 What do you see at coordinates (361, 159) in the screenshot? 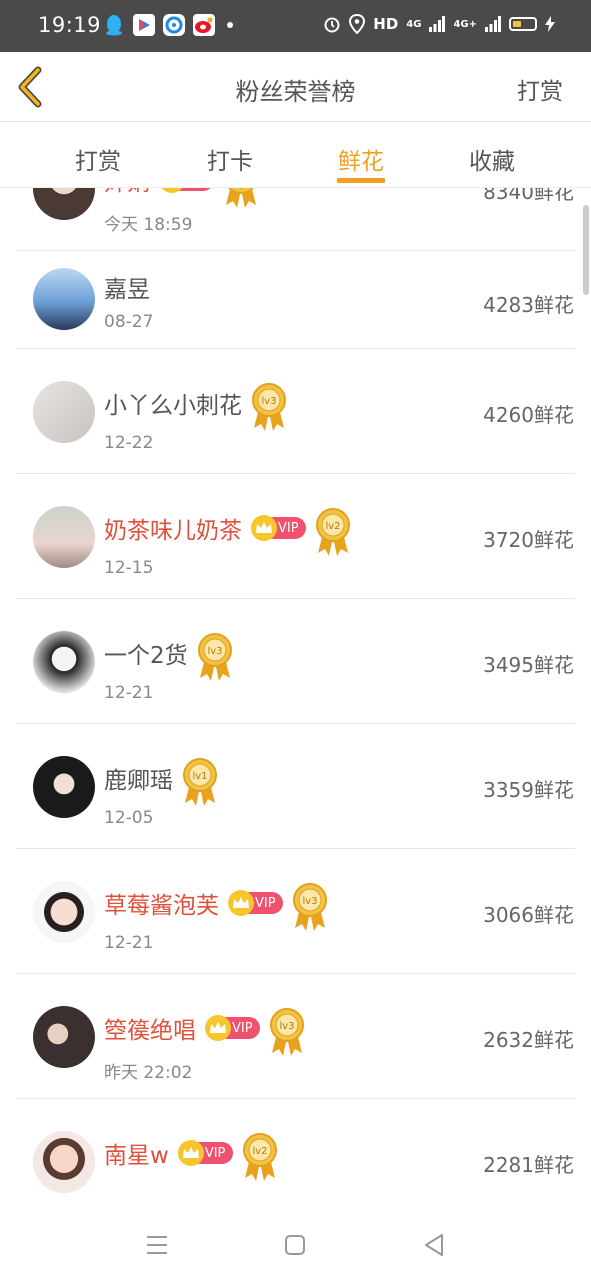
I see `tab-flowers: 鲜花` at bounding box center [361, 159].